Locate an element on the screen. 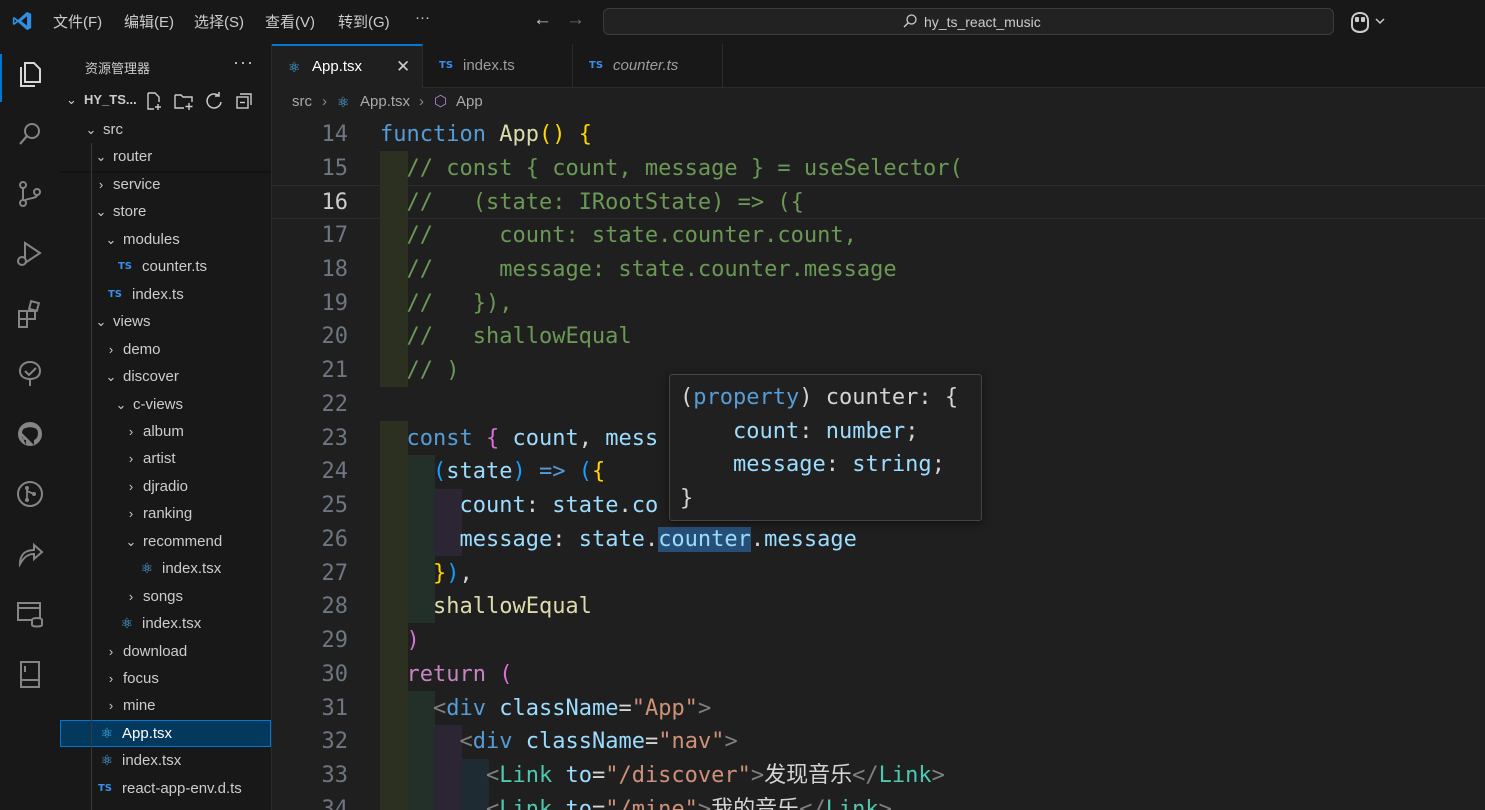  forward-arrow-icon: → is located at coordinates (575, 20).